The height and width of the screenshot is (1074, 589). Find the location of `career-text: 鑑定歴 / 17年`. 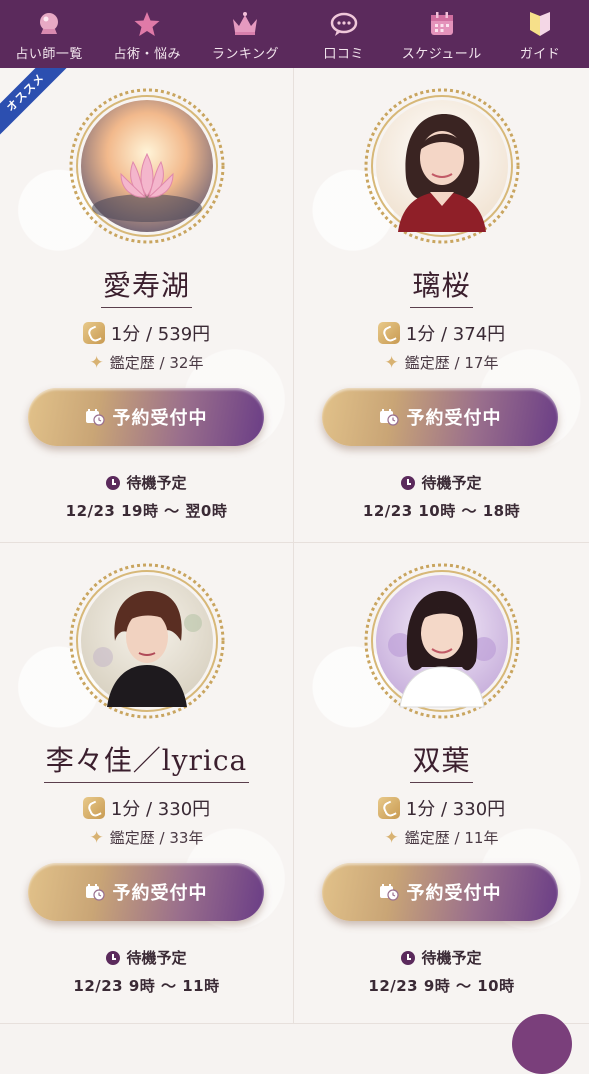

career-text: 鑑定歴 / 17年 is located at coordinates (451, 363).